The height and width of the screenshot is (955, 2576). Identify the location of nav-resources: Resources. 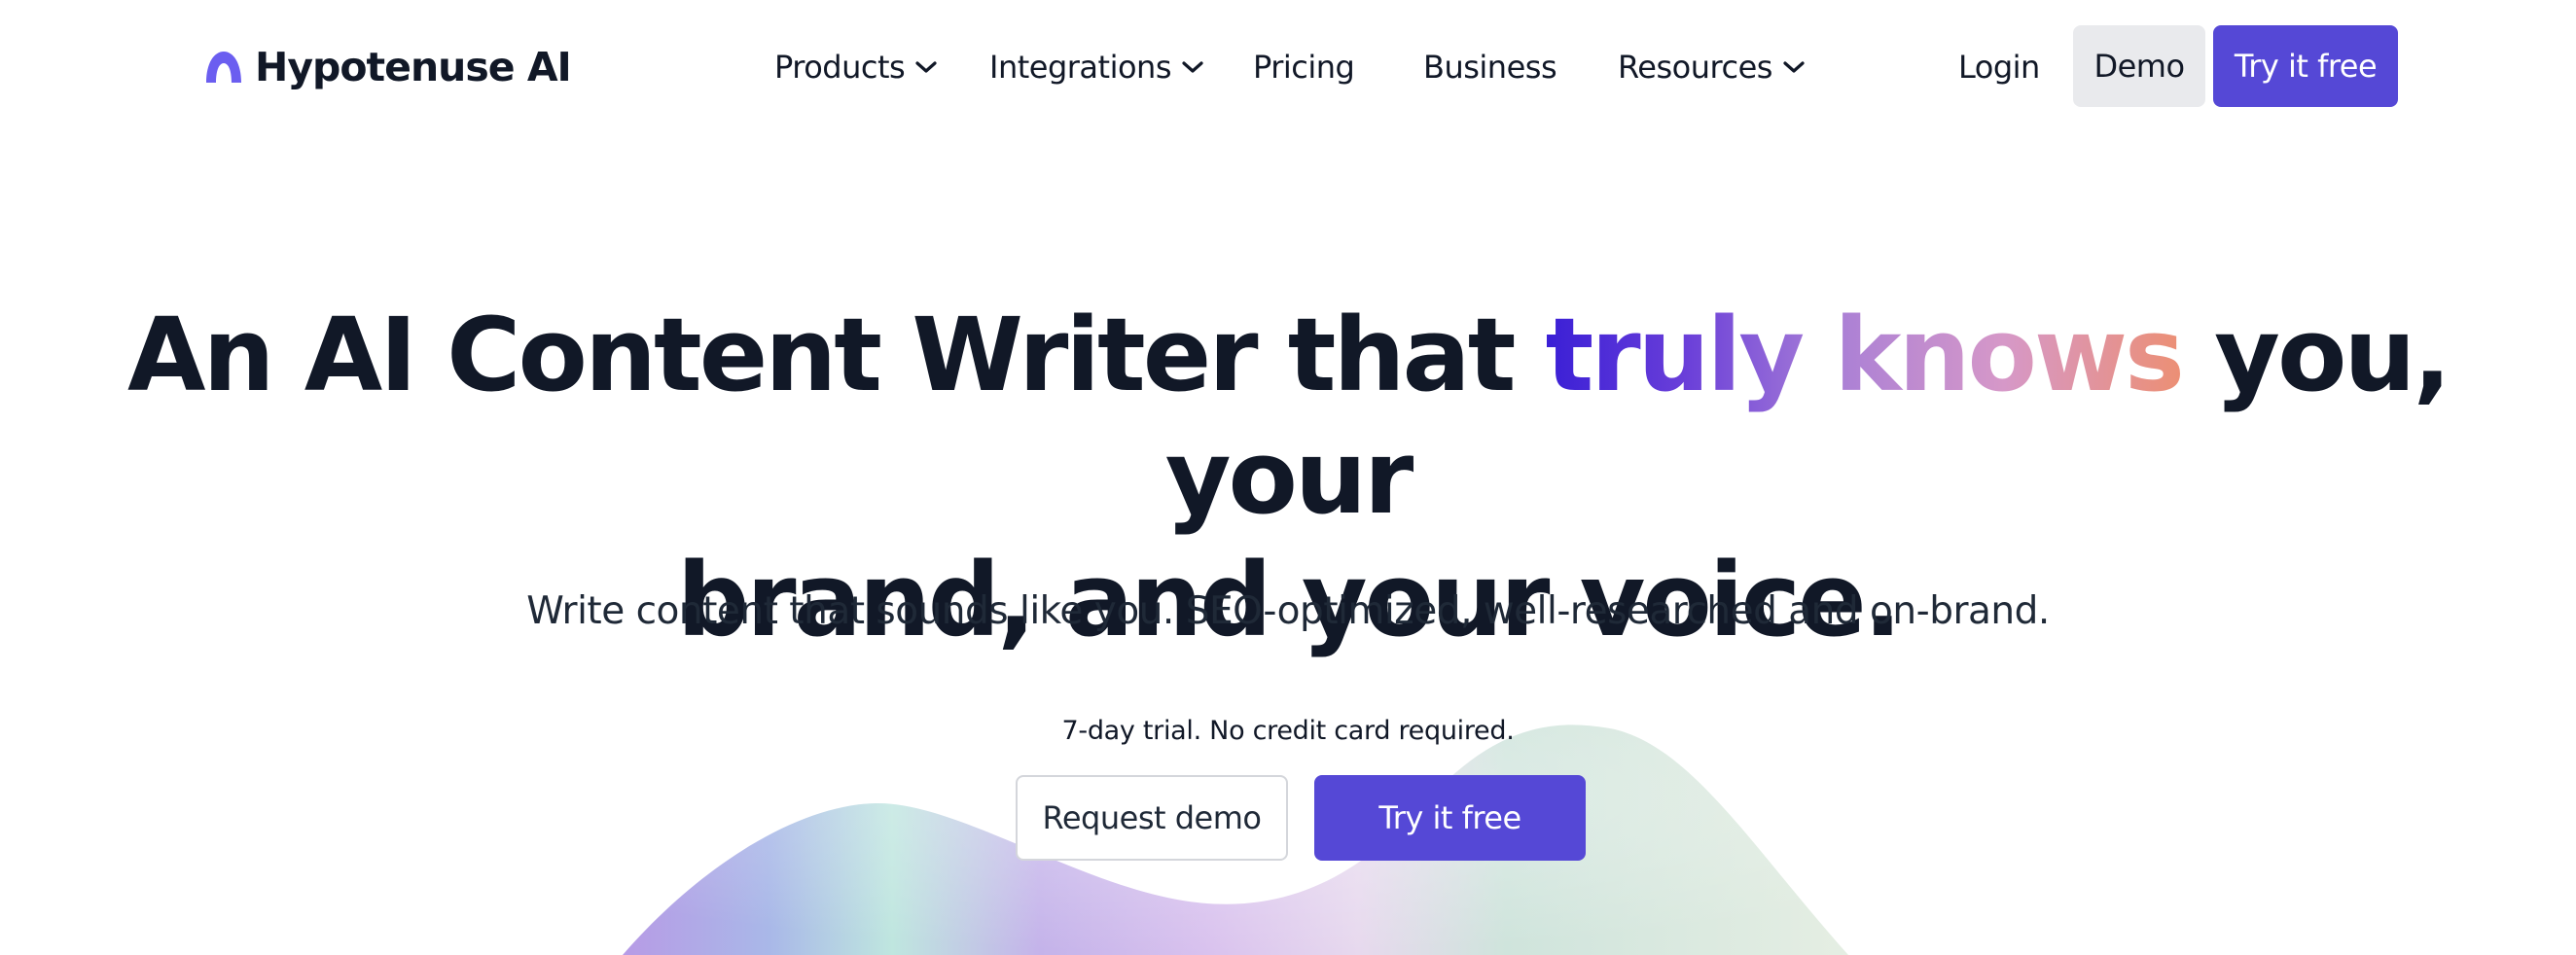
(1712, 67).